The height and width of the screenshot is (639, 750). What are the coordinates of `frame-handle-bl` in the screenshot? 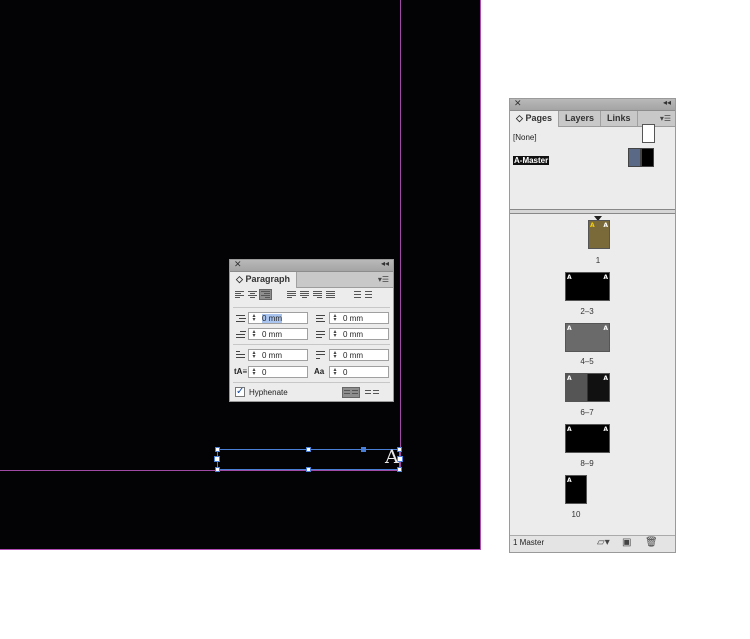 It's located at (217, 469).